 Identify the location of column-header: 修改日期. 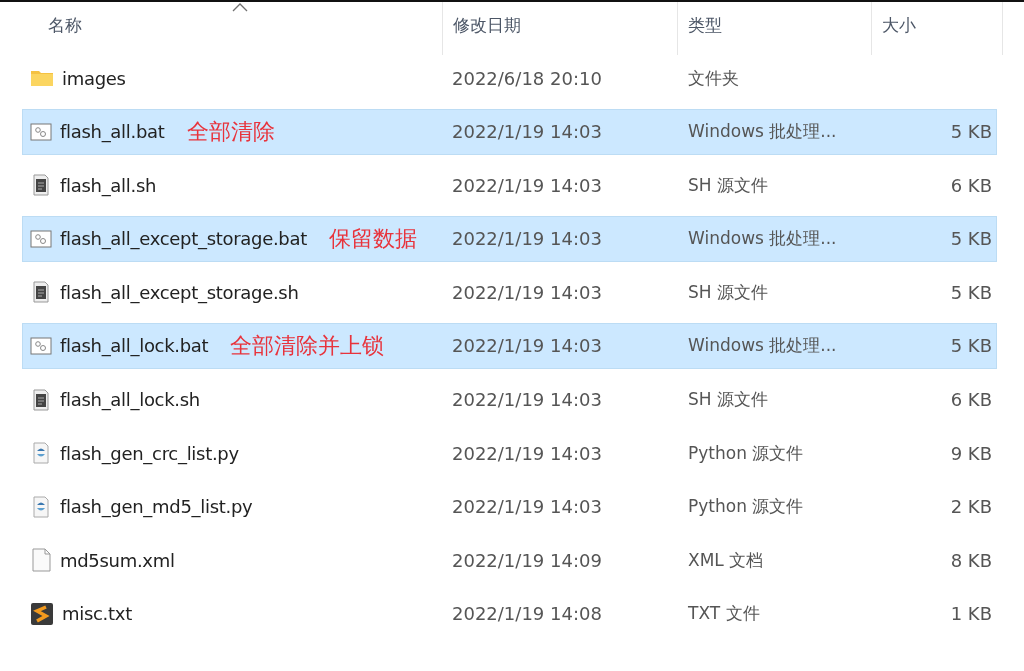
(560, 28).